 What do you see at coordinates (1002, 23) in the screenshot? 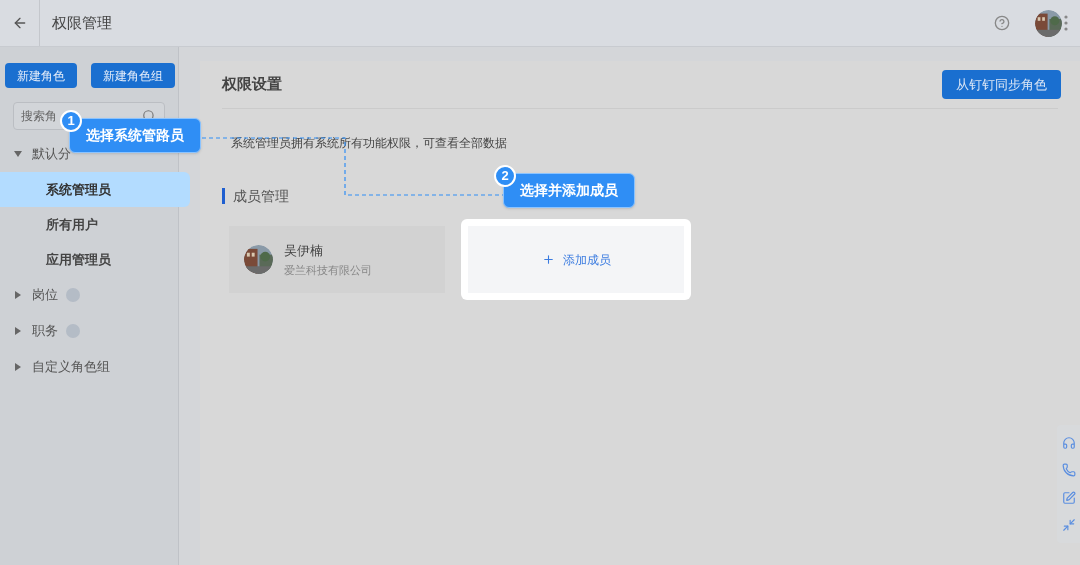
I see `help-icon` at bounding box center [1002, 23].